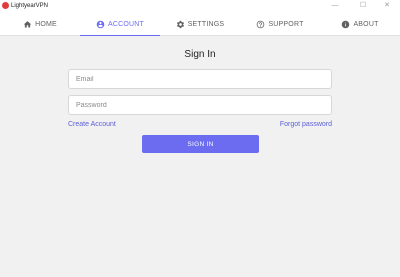  What do you see at coordinates (27, 23) in the screenshot?
I see `home-icon` at bounding box center [27, 23].